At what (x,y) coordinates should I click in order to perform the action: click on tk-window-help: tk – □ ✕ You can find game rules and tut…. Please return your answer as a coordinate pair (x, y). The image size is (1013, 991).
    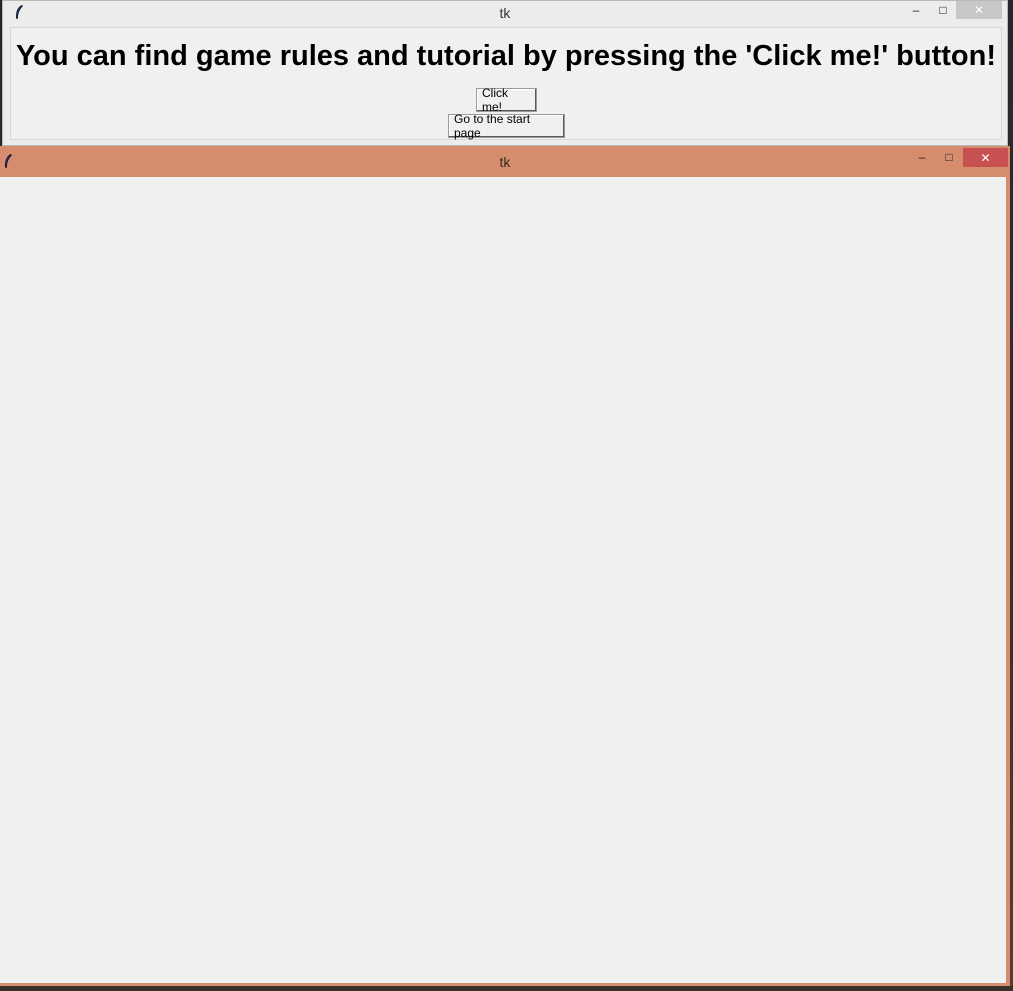
    Looking at the image, I should click on (505, 73).